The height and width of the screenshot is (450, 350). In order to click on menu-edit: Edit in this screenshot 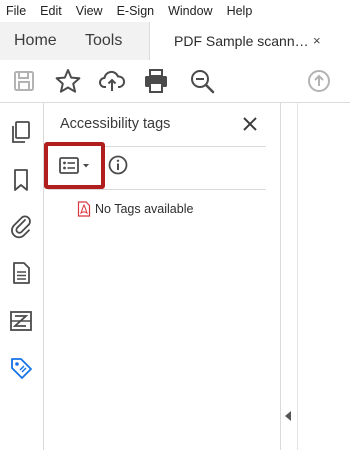, I will do `click(51, 11)`.